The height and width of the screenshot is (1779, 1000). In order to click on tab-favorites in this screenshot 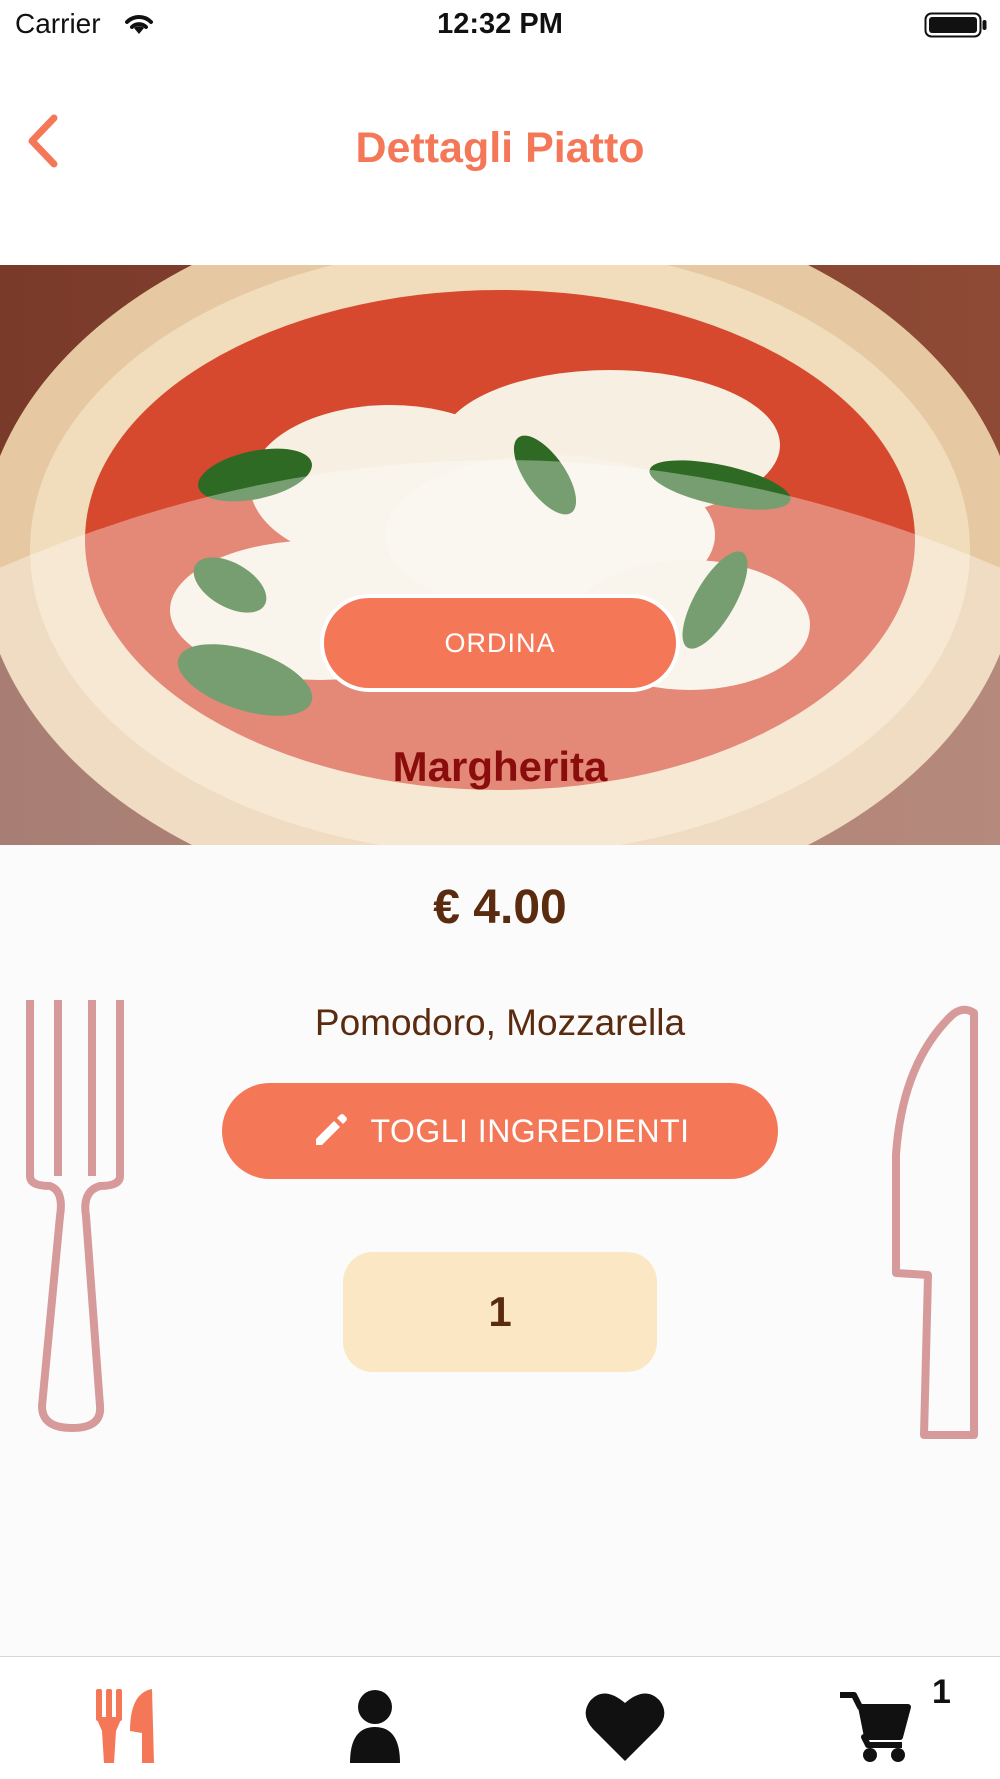, I will do `click(625, 1718)`.